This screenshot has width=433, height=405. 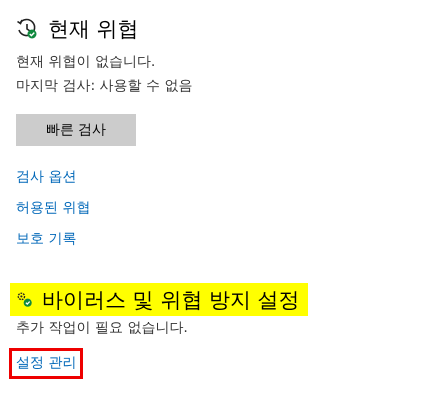 What do you see at coordinates (46, 239) in the screenshot?
I see `link: 보호 기록` at bounding box center [46, 239].